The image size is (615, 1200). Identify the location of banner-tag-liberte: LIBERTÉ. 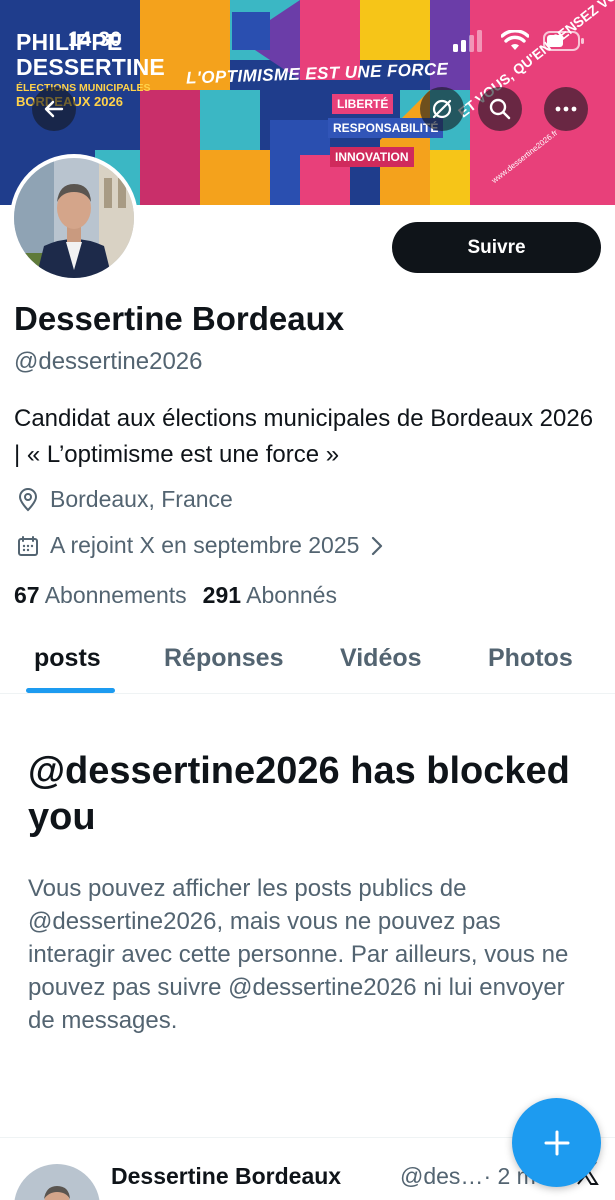
(363, 104).